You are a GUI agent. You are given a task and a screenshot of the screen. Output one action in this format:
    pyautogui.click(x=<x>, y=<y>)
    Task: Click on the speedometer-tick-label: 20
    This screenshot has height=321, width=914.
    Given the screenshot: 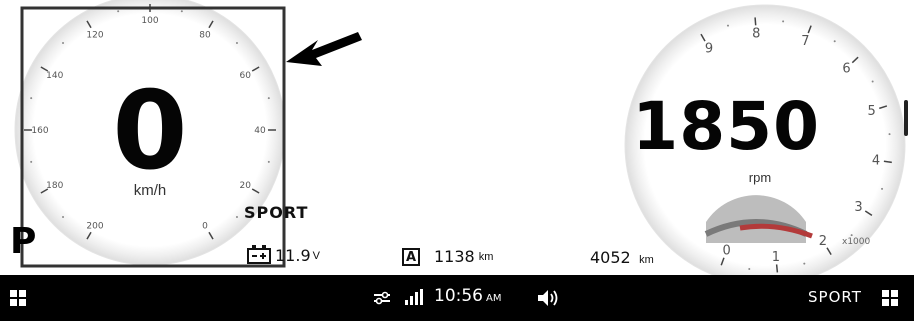 What is the action you would take?
    pyautogui.click(x=246, y=186)
    